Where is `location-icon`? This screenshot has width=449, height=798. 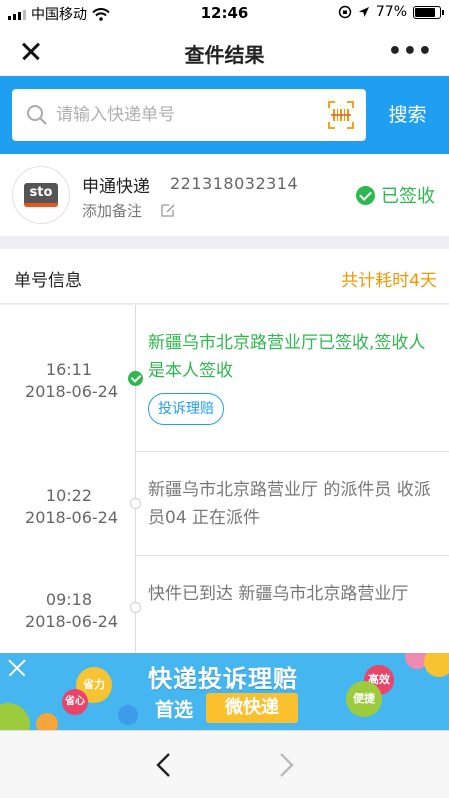
location-icon is located at coordinates (363, 12).